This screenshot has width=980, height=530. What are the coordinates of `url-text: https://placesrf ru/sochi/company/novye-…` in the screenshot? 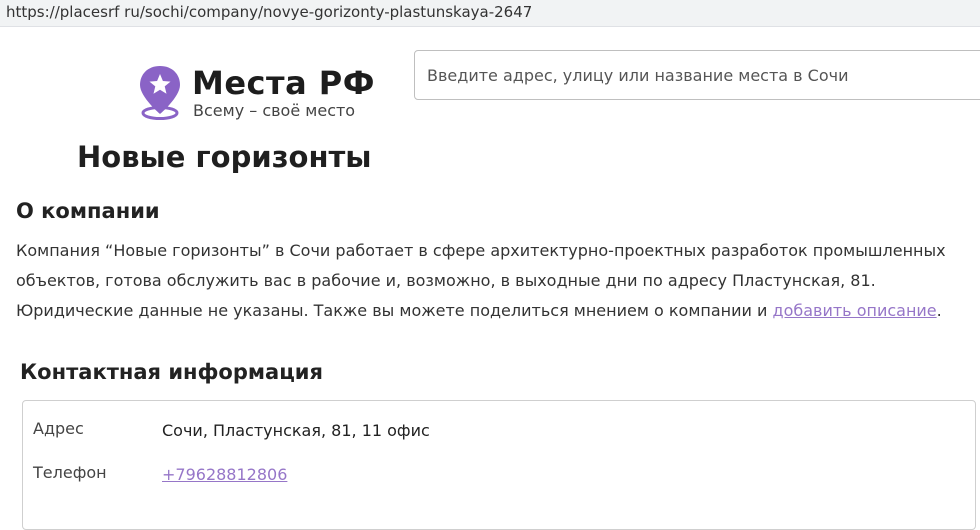 It's located at (269, 12).